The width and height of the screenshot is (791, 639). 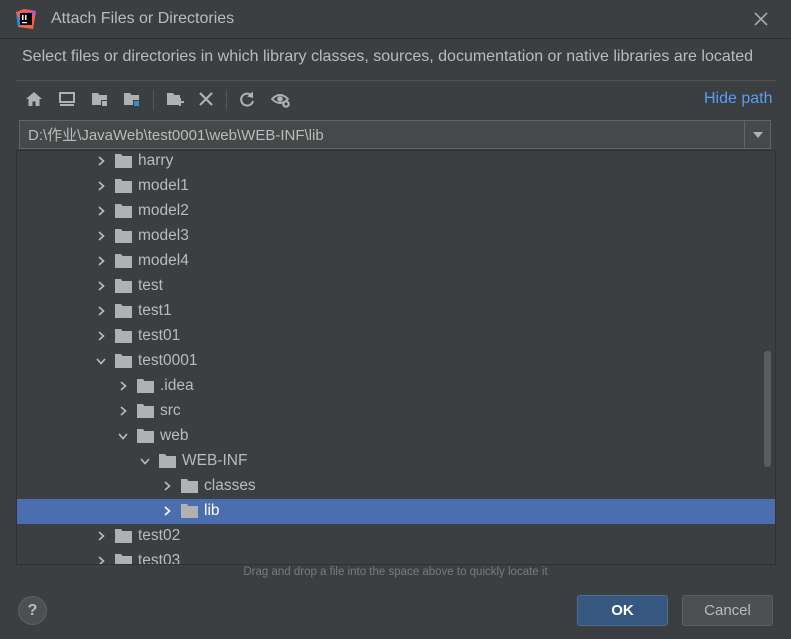 I want to click on path-input, so click(x=382, y=134).